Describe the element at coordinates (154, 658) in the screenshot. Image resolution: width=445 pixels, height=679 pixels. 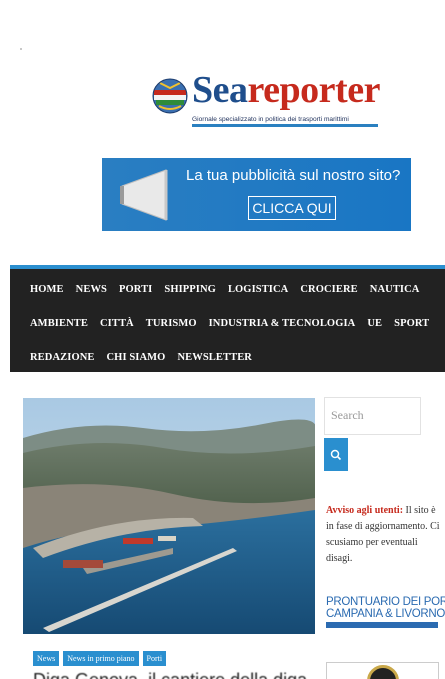
I see `tag-porti: Porti` at that location.